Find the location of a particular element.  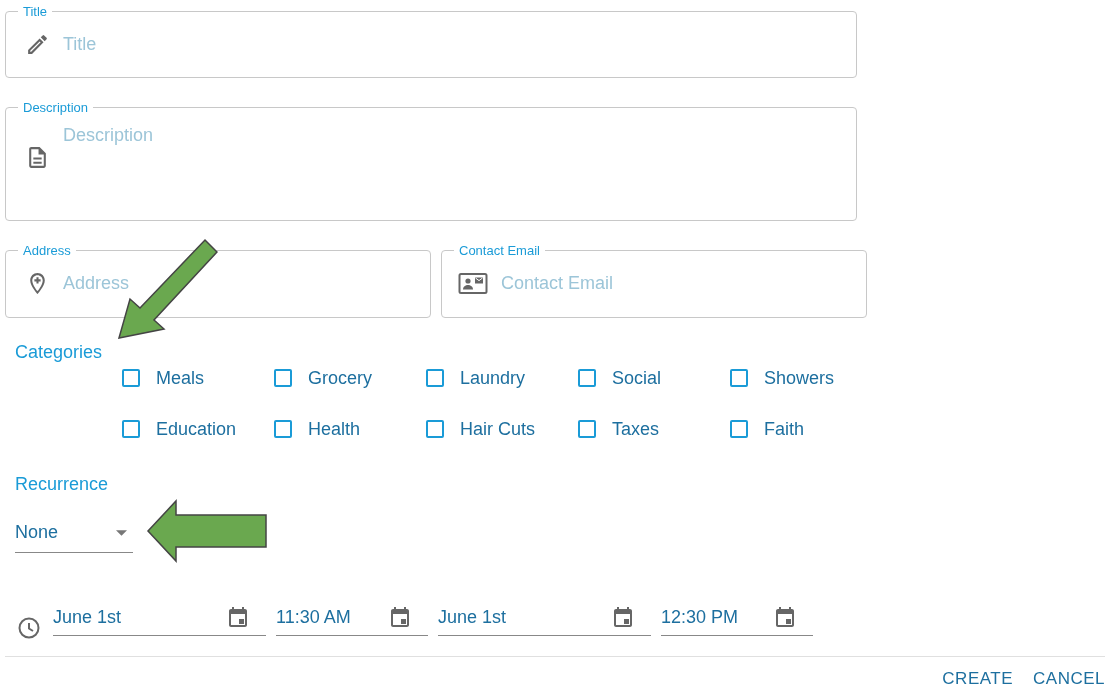

text-field: Description Description is located at coordinates (431, 160).